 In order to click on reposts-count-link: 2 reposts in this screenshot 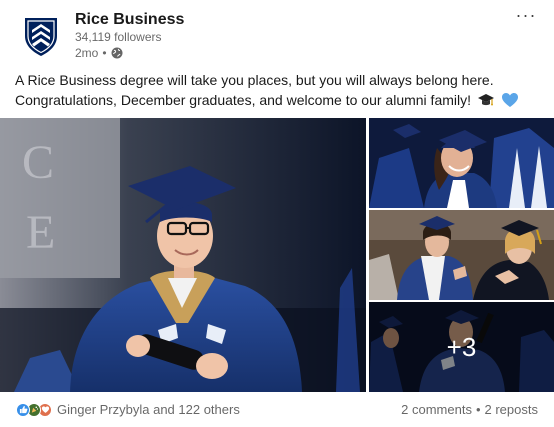, I will do `click(511, 409)`.